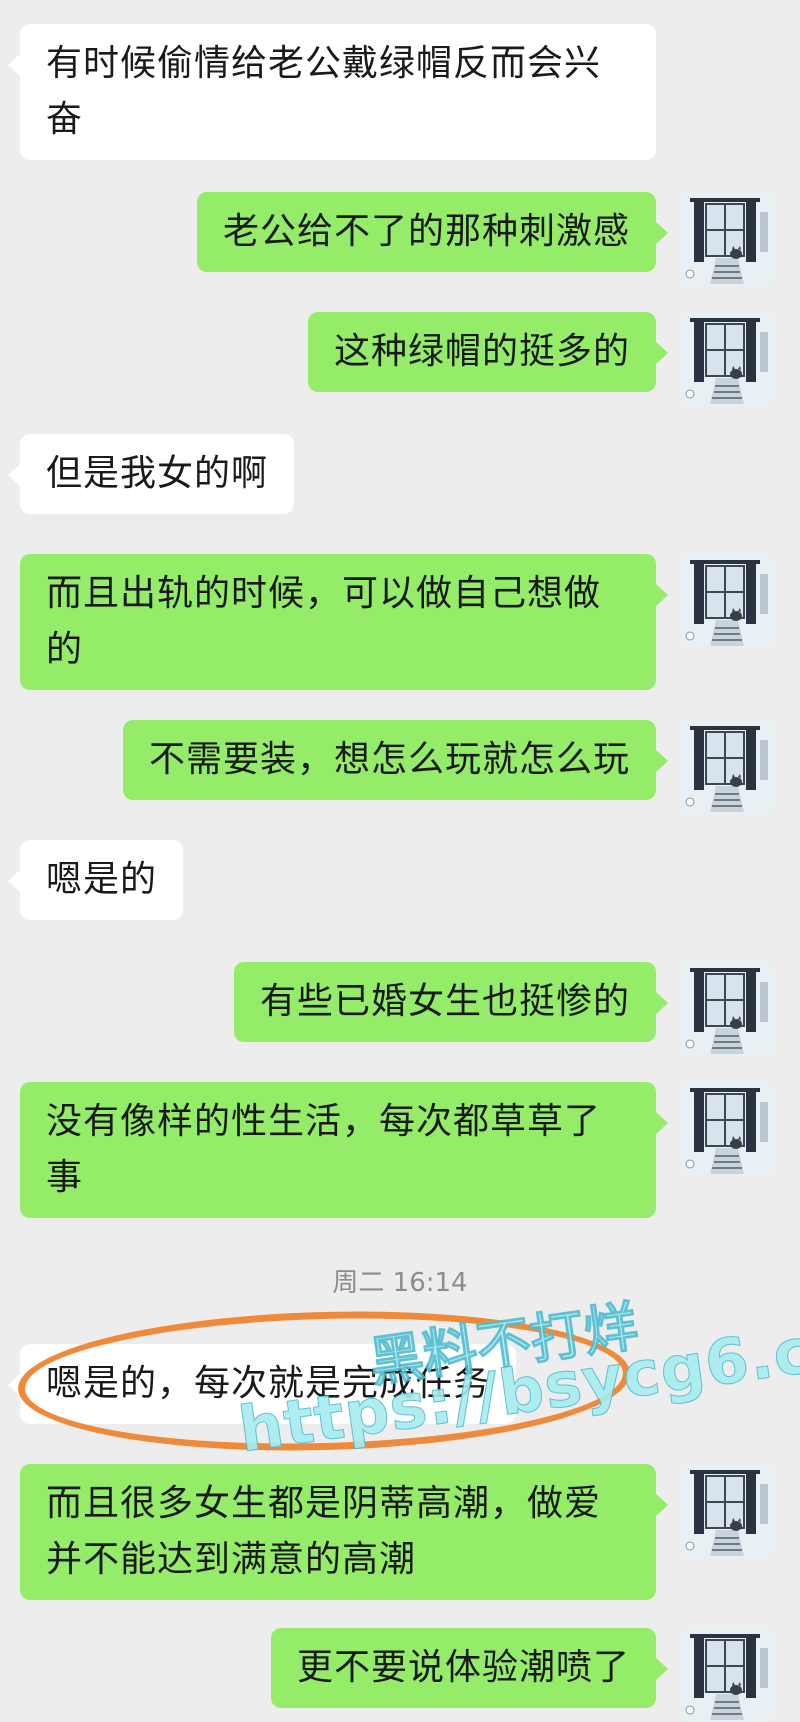  I want to click on message-text: 而且很多女生都是阴蒂高潮，做爱并不能达到满意的高潮, so click(324, 1531).